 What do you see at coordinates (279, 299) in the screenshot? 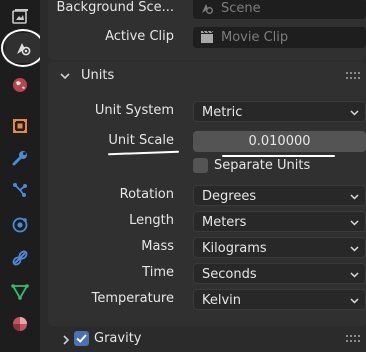
I see `temperature-dropdown: Kelvin` at bounding box center [279, 299].